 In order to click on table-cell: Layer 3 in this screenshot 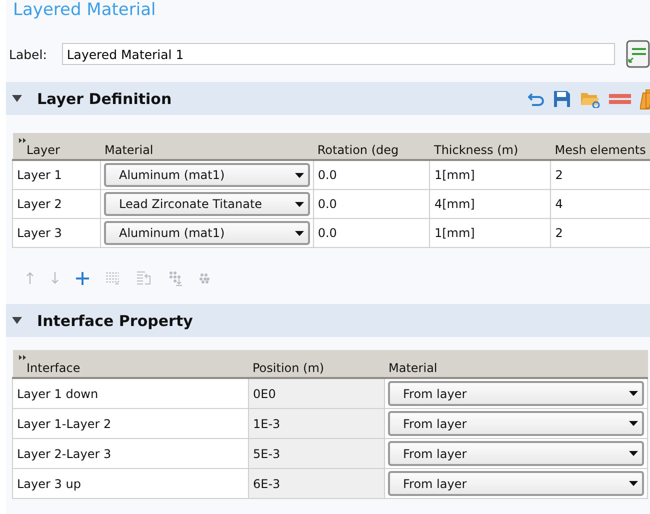, I will do `click(56, 233)`.